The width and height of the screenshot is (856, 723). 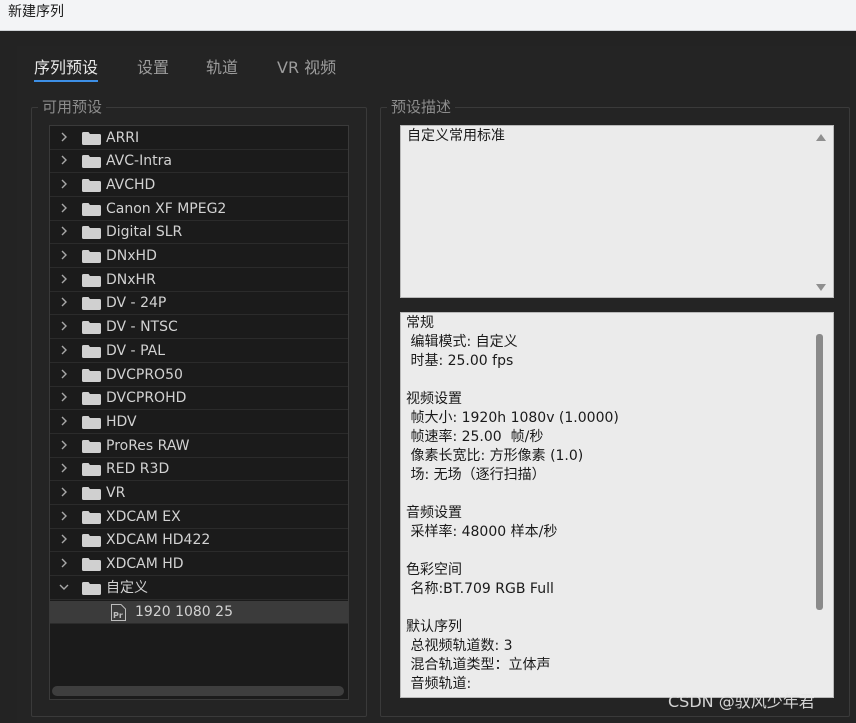 What do you see at coordinates (428, 15) in the screenshot?
I see `window-title-bar: 新建序列` at bounding box center [428, 15].